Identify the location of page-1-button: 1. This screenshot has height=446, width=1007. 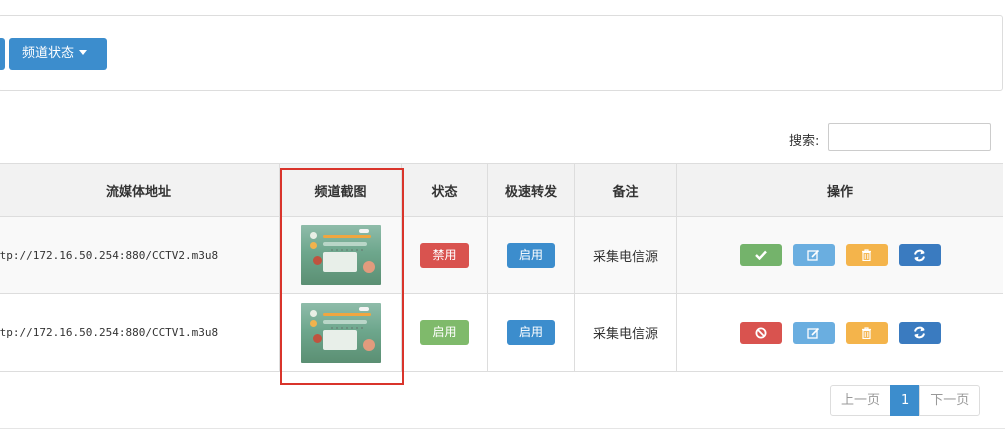
(905, 400).